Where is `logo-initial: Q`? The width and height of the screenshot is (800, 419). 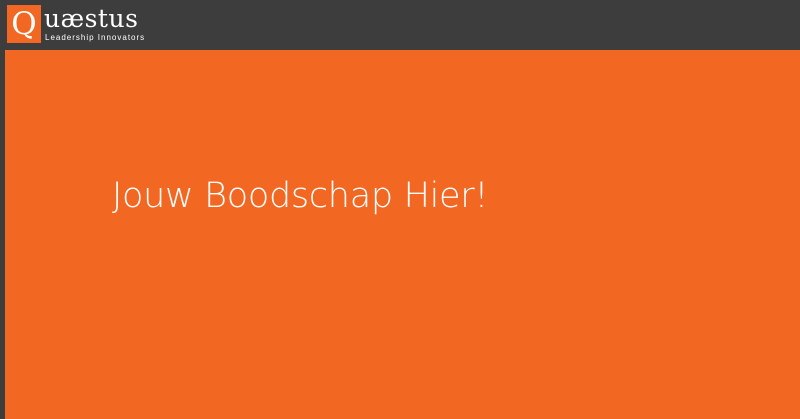 logo-initial: Q is located at coordinates (24, 24).